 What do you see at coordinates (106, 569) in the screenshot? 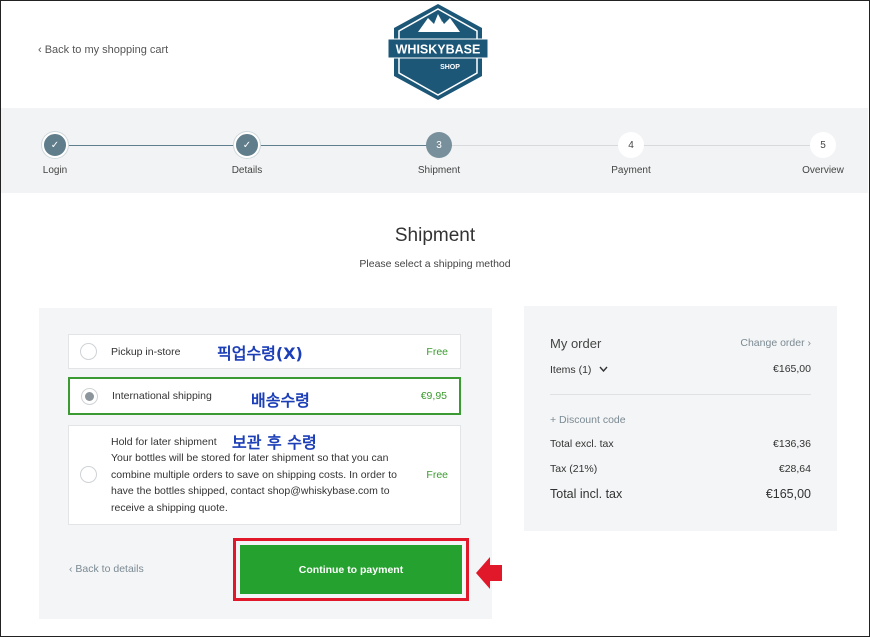
I see `back-to-details-link: ‹ Back to details` at bounding box center [106, 569].